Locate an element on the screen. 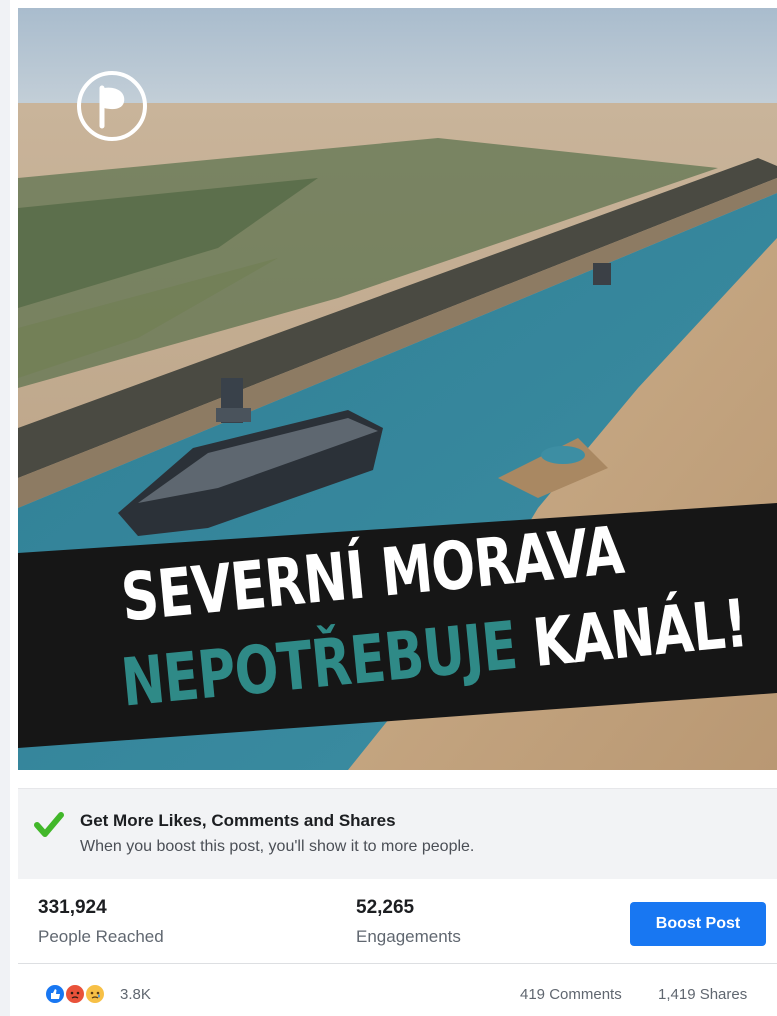 The height and width of the screenshot is (1016, 777). pirate-party-flag-icon is located at coordinates (112, 106).